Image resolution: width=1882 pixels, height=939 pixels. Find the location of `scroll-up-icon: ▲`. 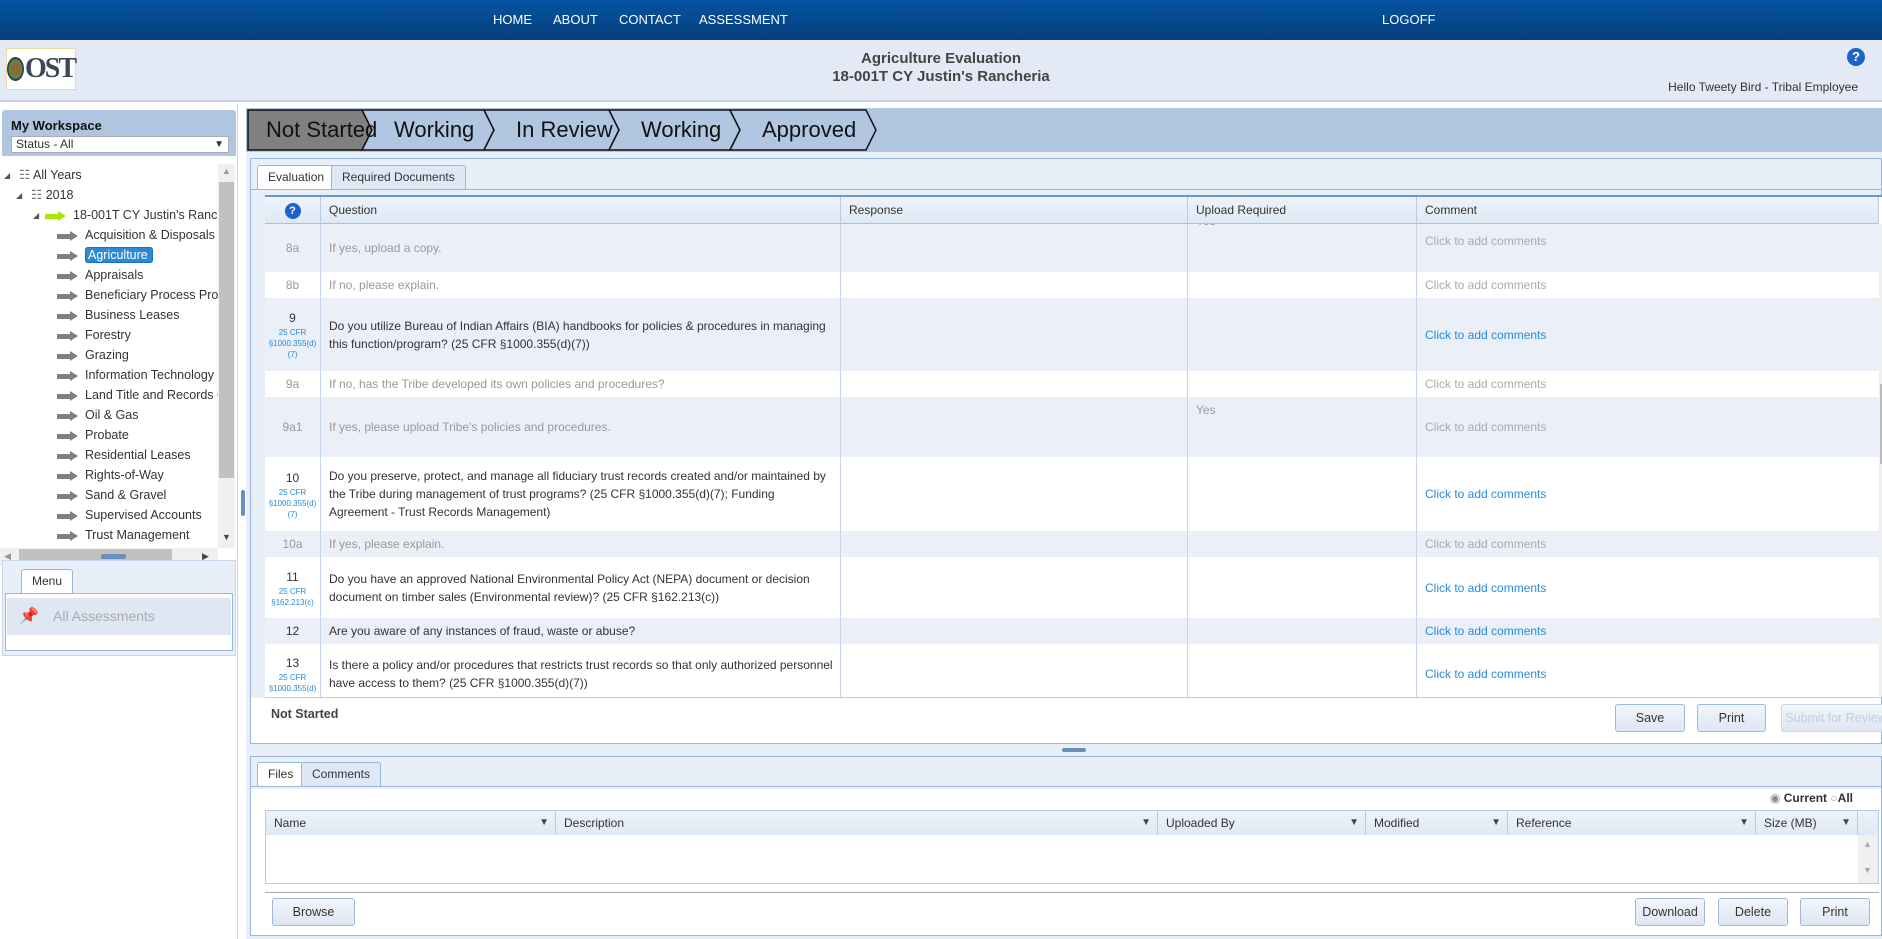

scroll-up-icon: ▲ is located at coordinates (226, 171).